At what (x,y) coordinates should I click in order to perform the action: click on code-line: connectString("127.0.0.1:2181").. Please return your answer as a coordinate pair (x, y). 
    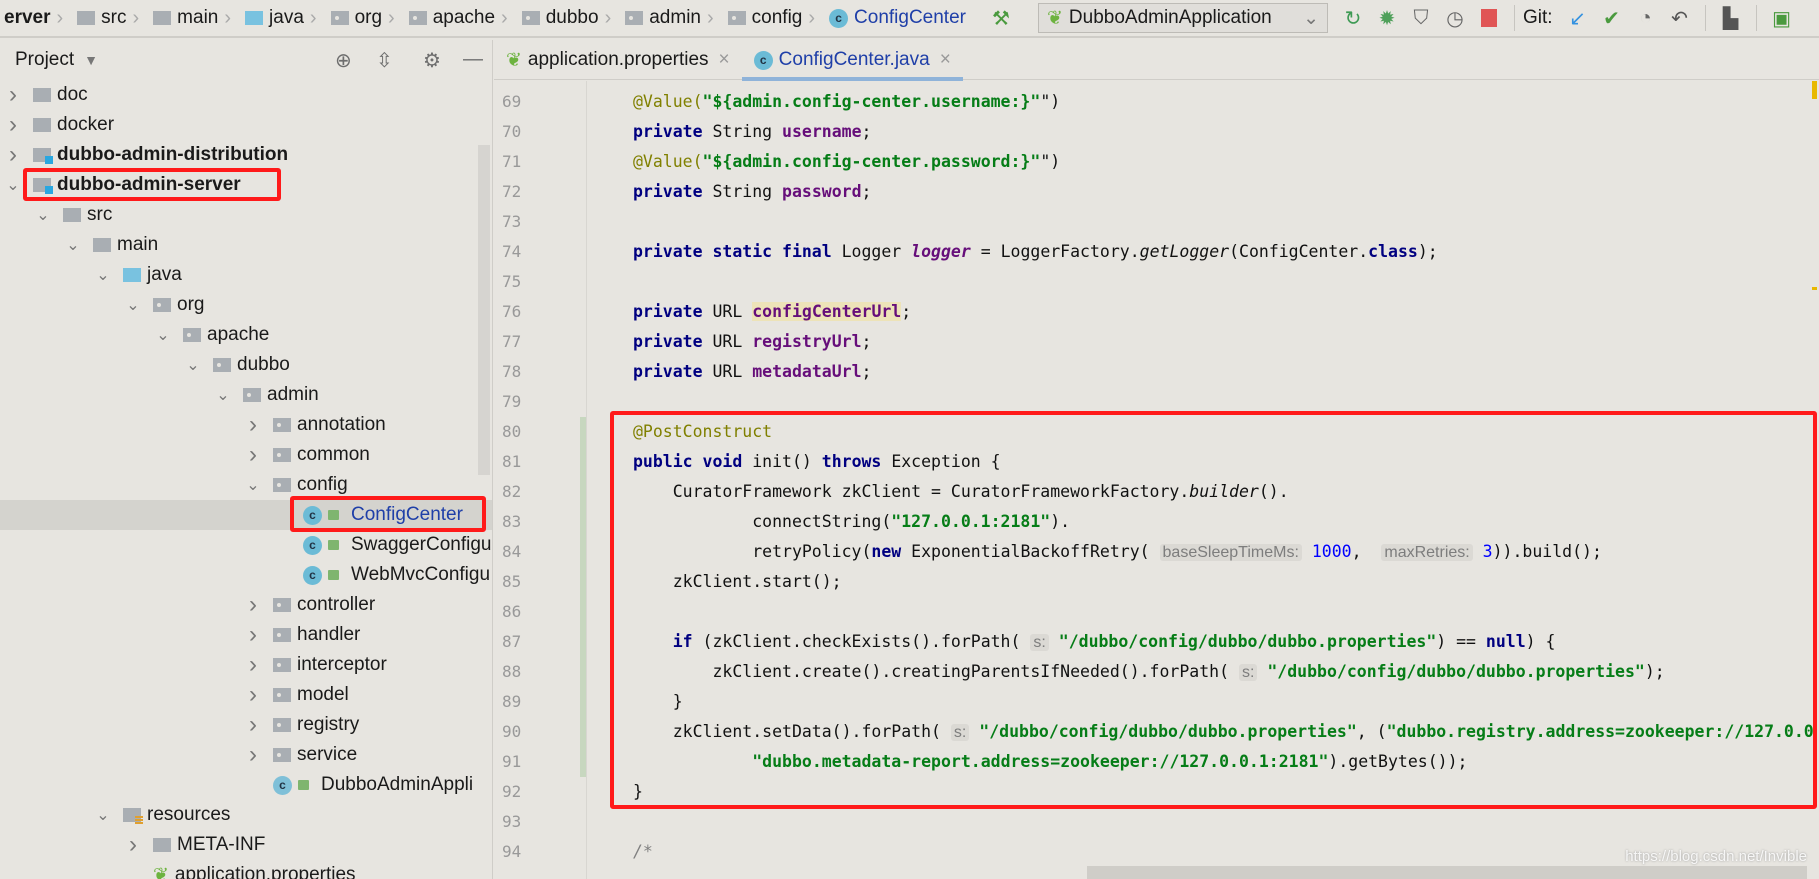
    Looking at the image, I should click on (851, 522).